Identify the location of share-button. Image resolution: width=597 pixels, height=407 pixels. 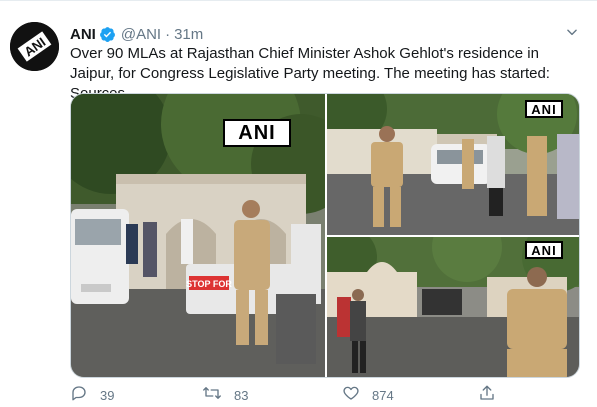
(487, 395).